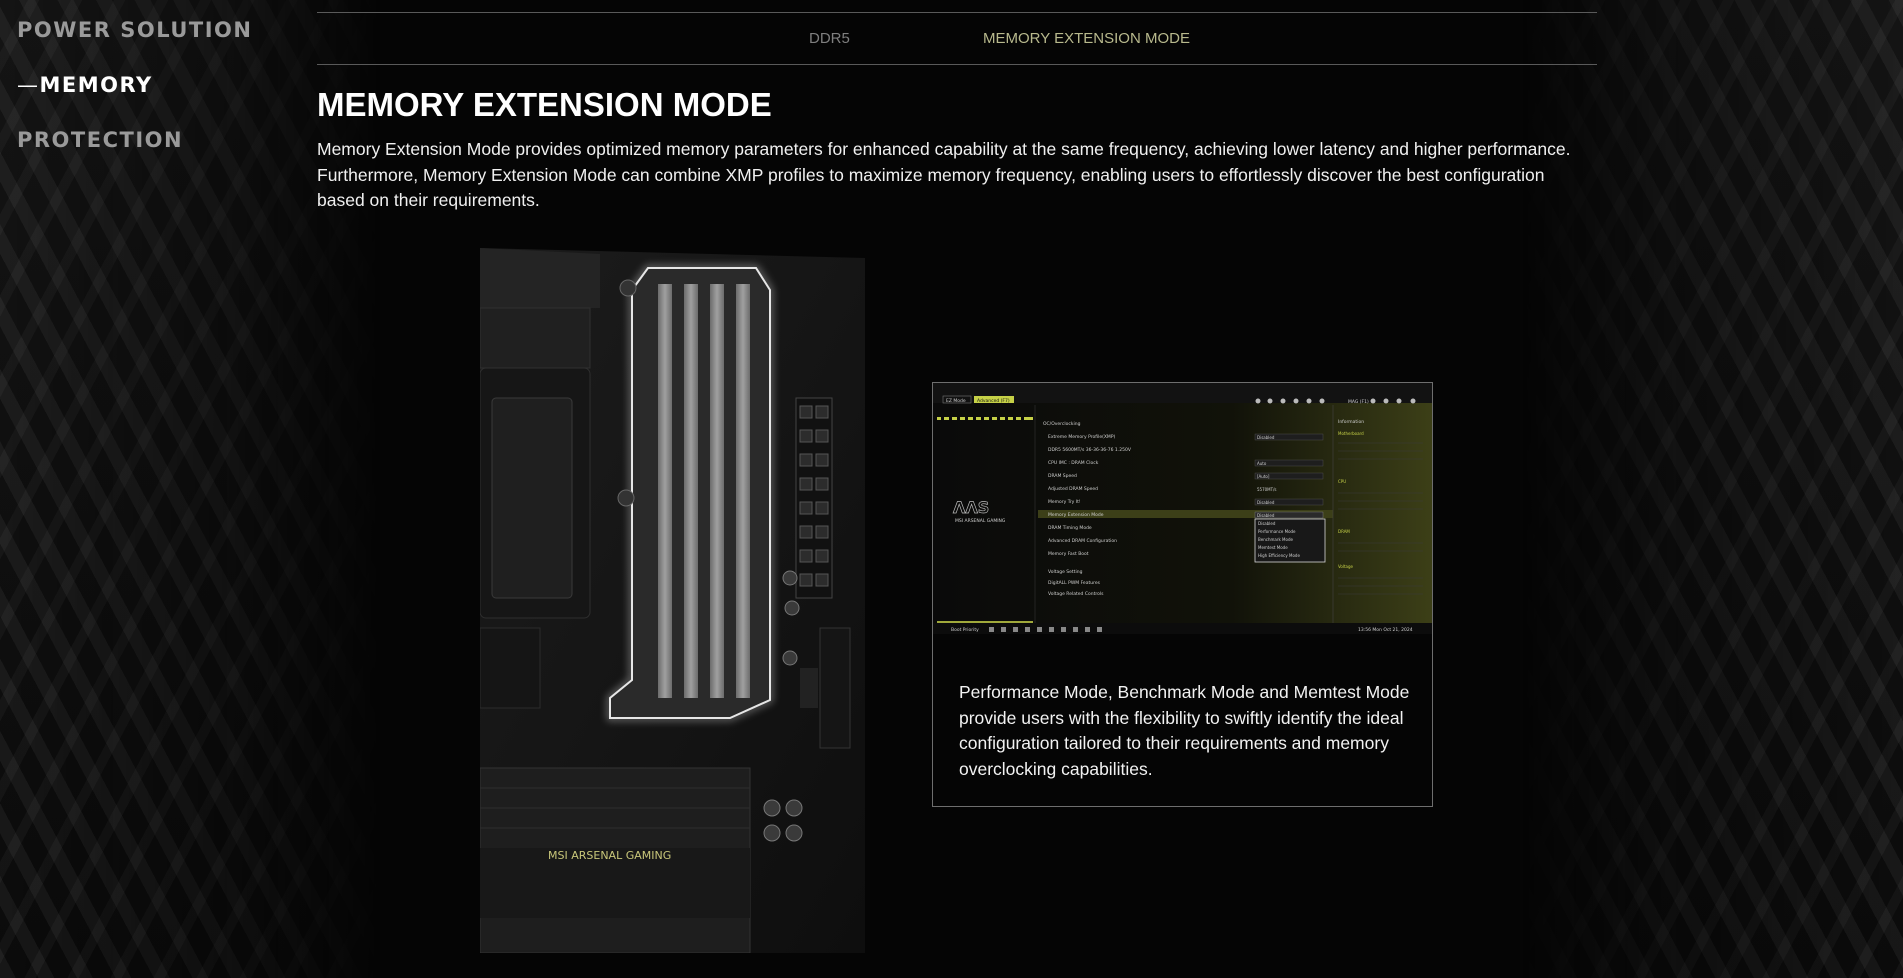 This screenshot has width=1903, height=978. I want to click on bios-info-heading: Information, so click(1351, 422).